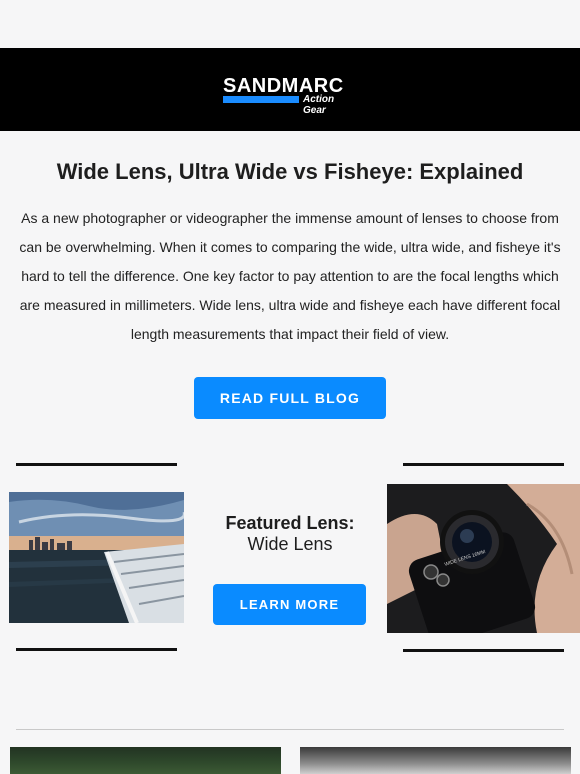 The image size is (580, 774). I want to click on wide-lens-product-photo: WIDE LENS 16MM, so click(483, 558).